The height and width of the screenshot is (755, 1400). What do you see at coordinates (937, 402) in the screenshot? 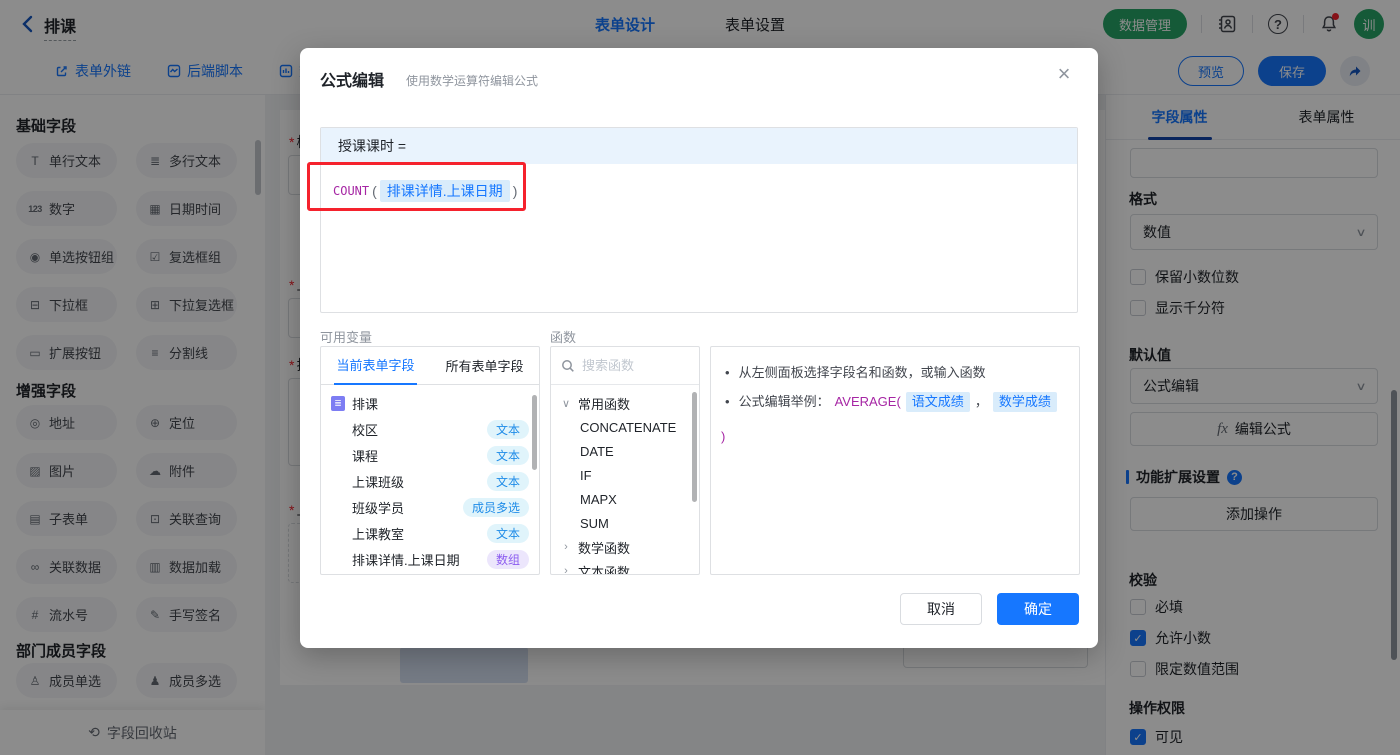
I see `example-field-chip: 语文成绩` at bounding box center [937, 402].